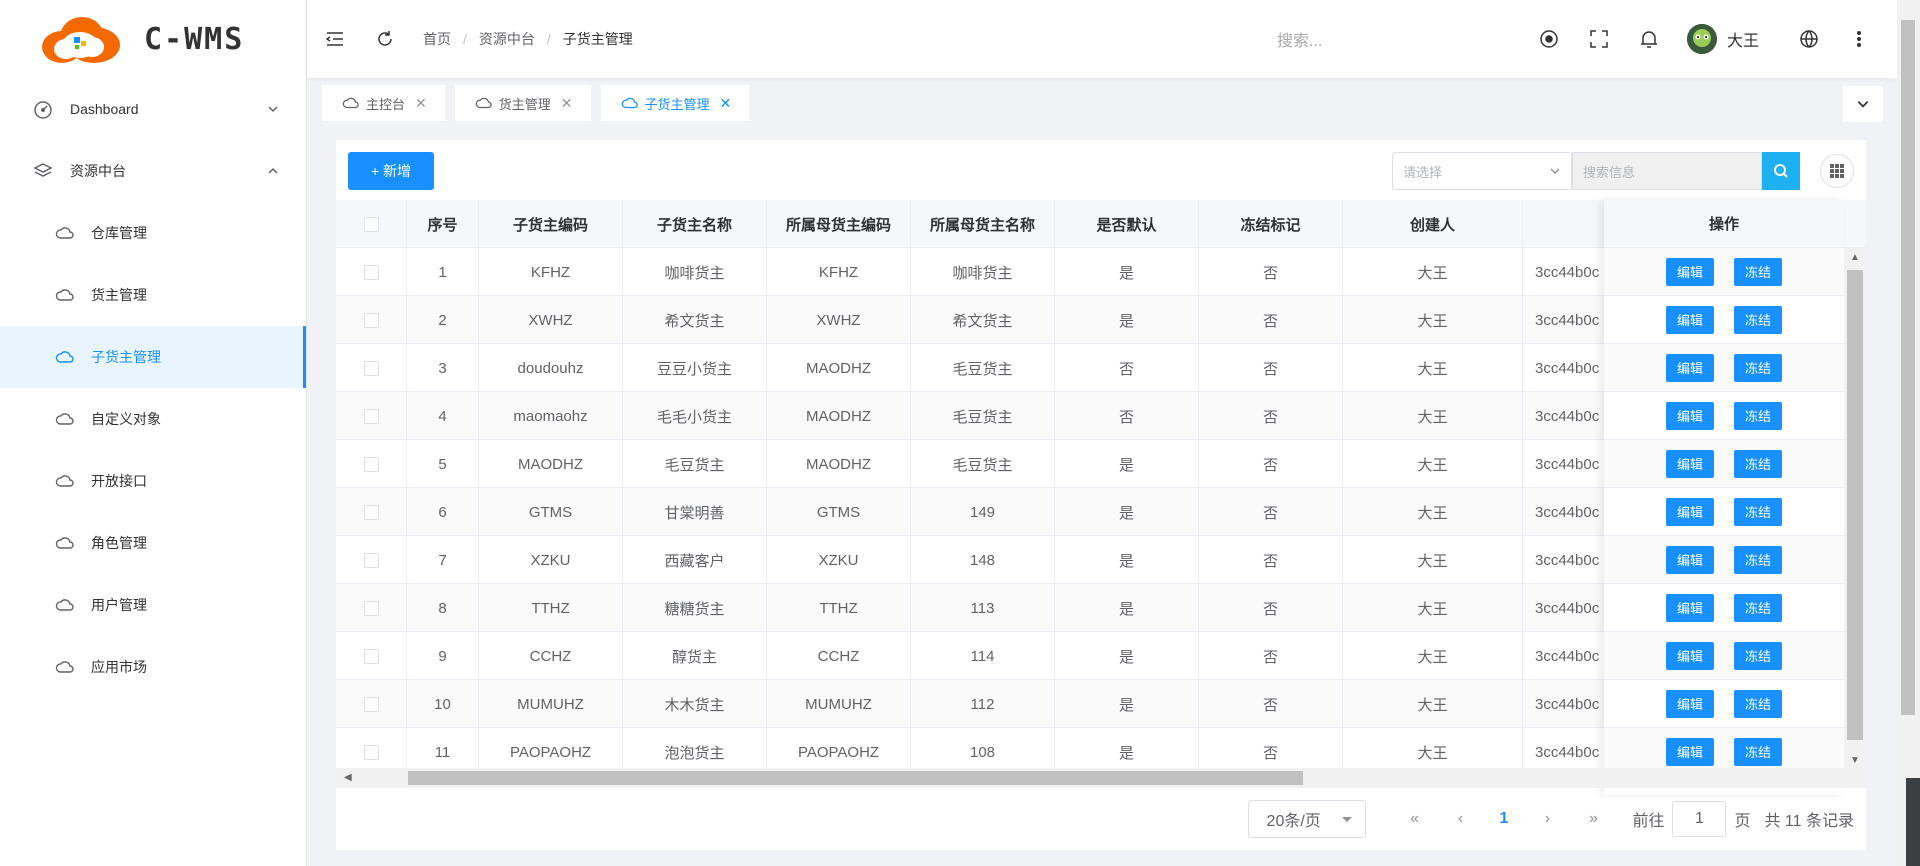 This screenshot has width=1920, height=866. What do you see at coordinates (1482, 171) in the screenshot?
I see `filter-select: 请选择` at bounding box center [1482, 171].